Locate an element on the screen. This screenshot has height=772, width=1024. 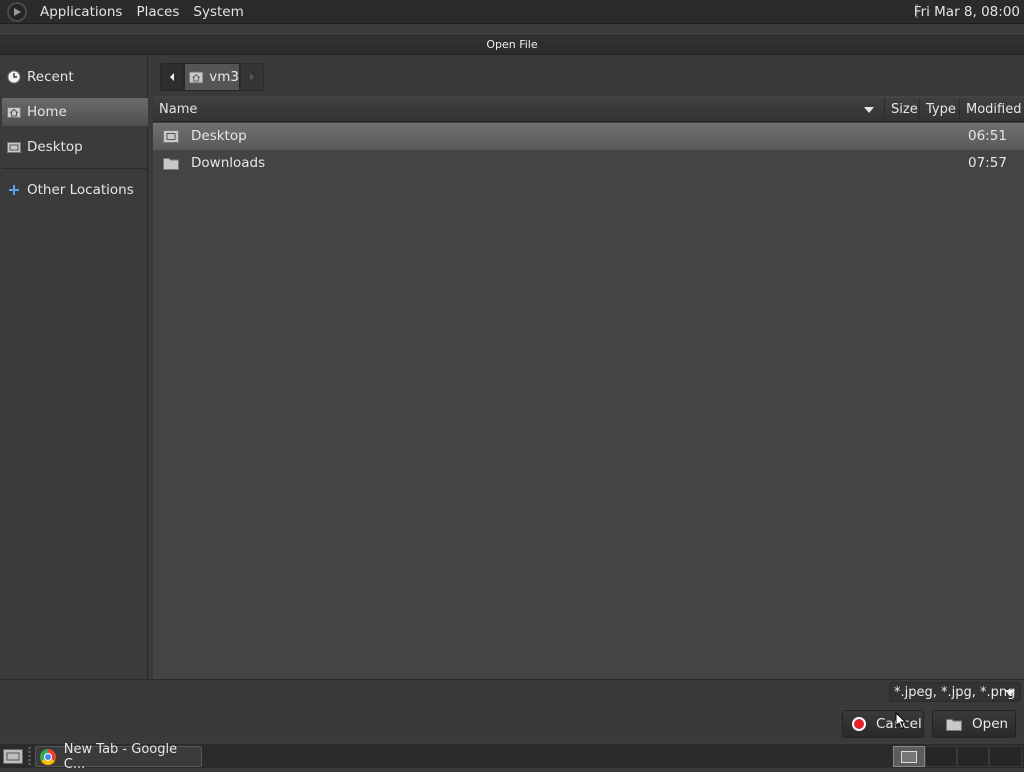
sidebar-item-other-locations: Other Locations is located at coordinates (75, 190).